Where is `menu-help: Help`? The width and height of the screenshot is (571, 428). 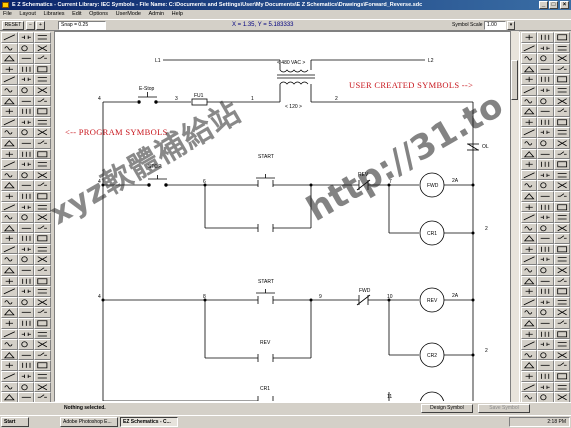 menu-help: Help is located at coordinates (177, 14).